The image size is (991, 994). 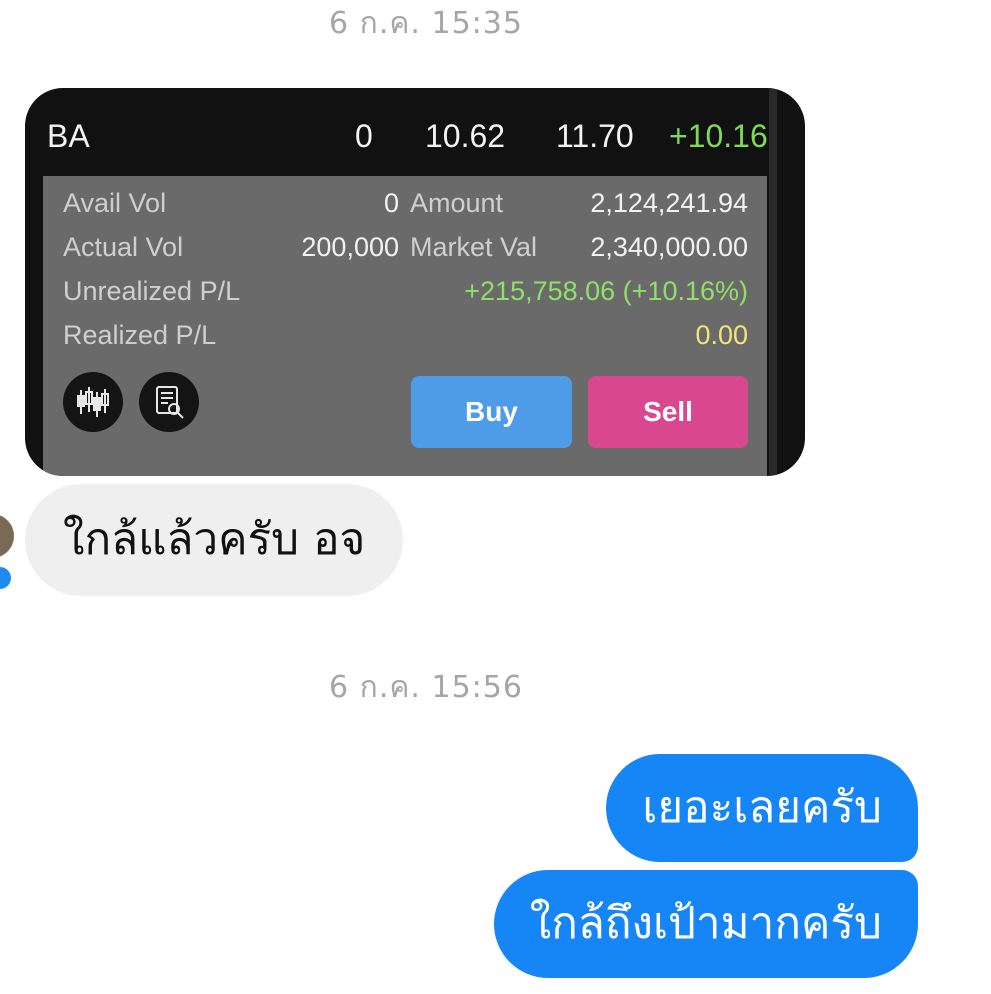 What do you see at coordinates (669, 203) in the screenshot?
I see `amount-value: 2,124,241.94` at bounding box center [669, 203].